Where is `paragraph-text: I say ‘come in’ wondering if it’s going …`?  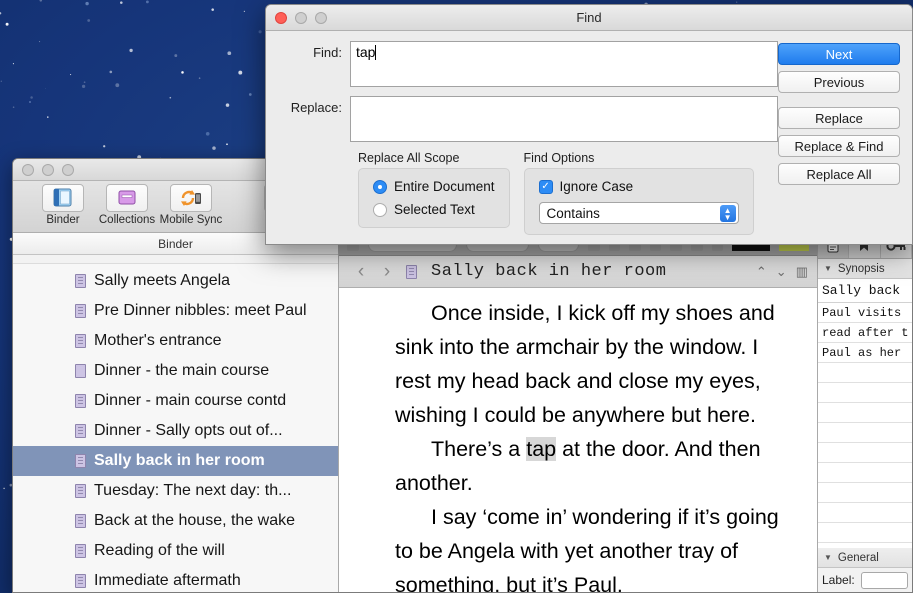 paragraph-text: I say ‘come in’ wondering if it’s going … is located at coordinates (587, 548).